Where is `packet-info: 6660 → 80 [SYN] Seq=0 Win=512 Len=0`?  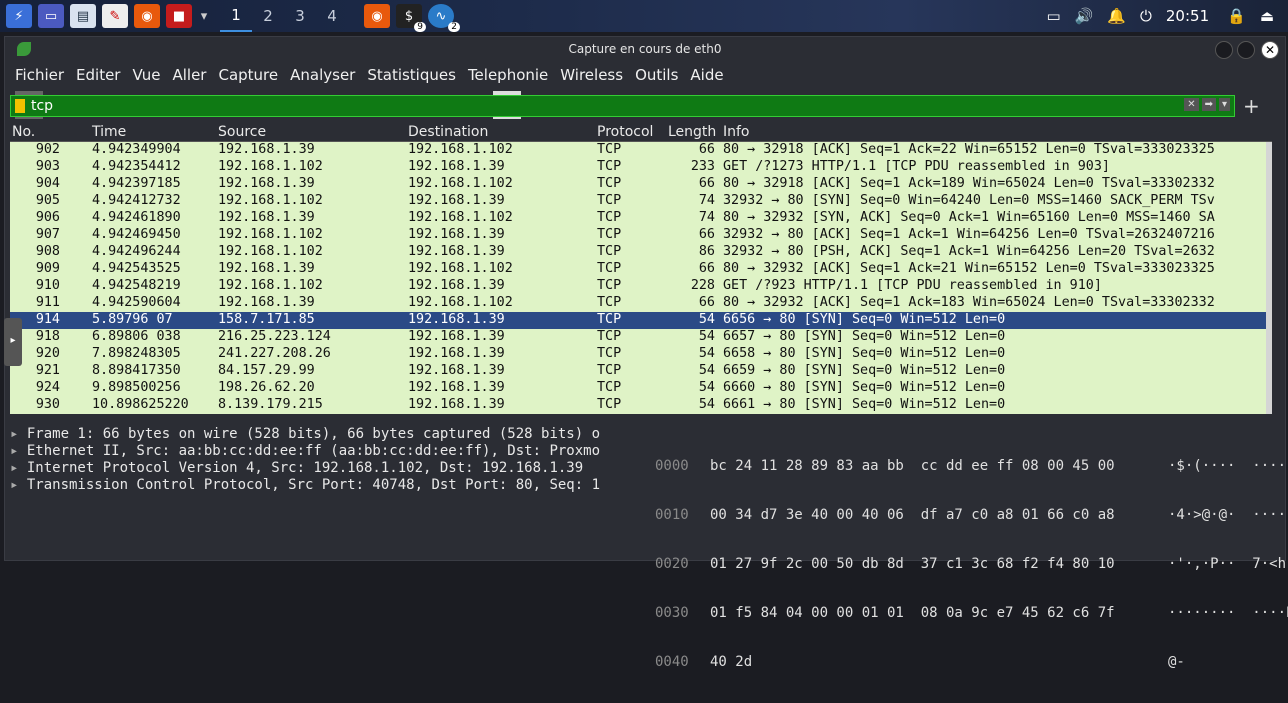
packet-info: 6660 → 80 [SYN] Seq=0 Win=512 Len=0 is located at coordinates (864, 387).